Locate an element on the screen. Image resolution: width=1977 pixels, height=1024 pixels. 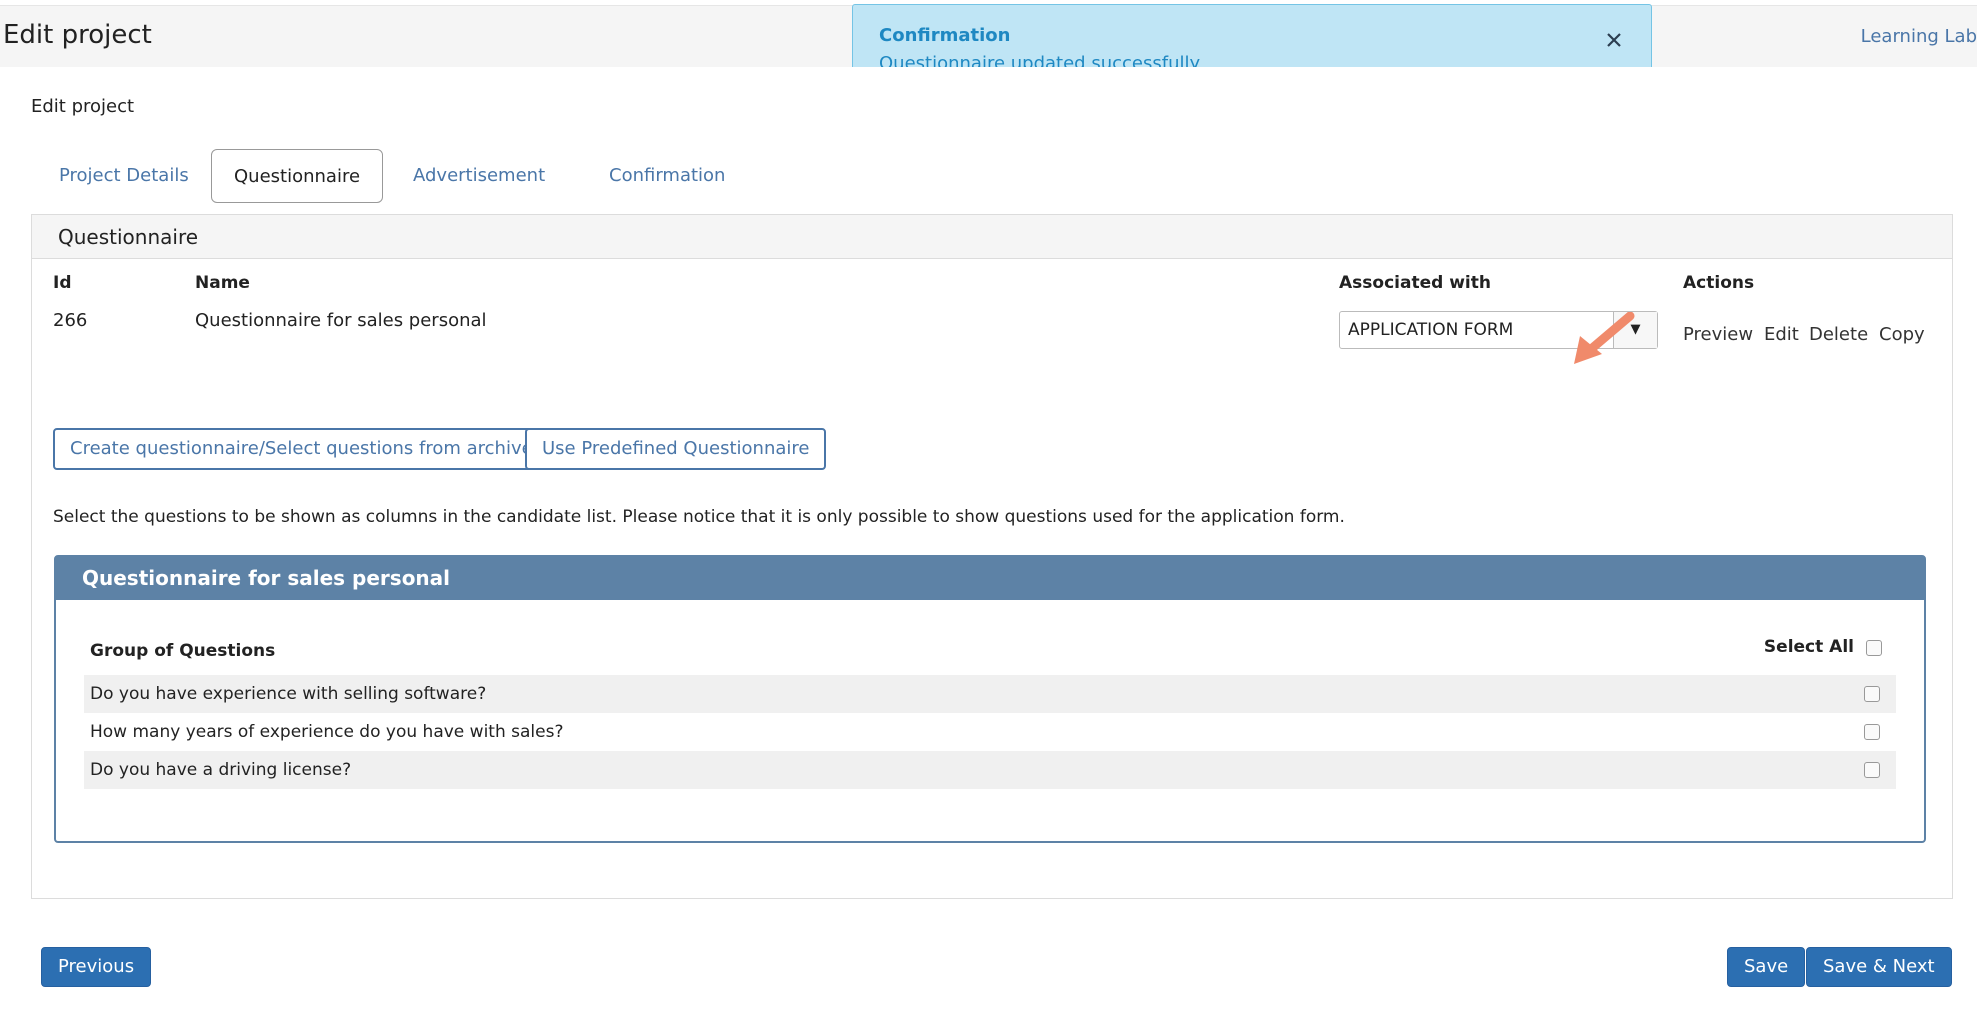
learning-lab-link: Learning Lab is located at coordinates (1919, 36).